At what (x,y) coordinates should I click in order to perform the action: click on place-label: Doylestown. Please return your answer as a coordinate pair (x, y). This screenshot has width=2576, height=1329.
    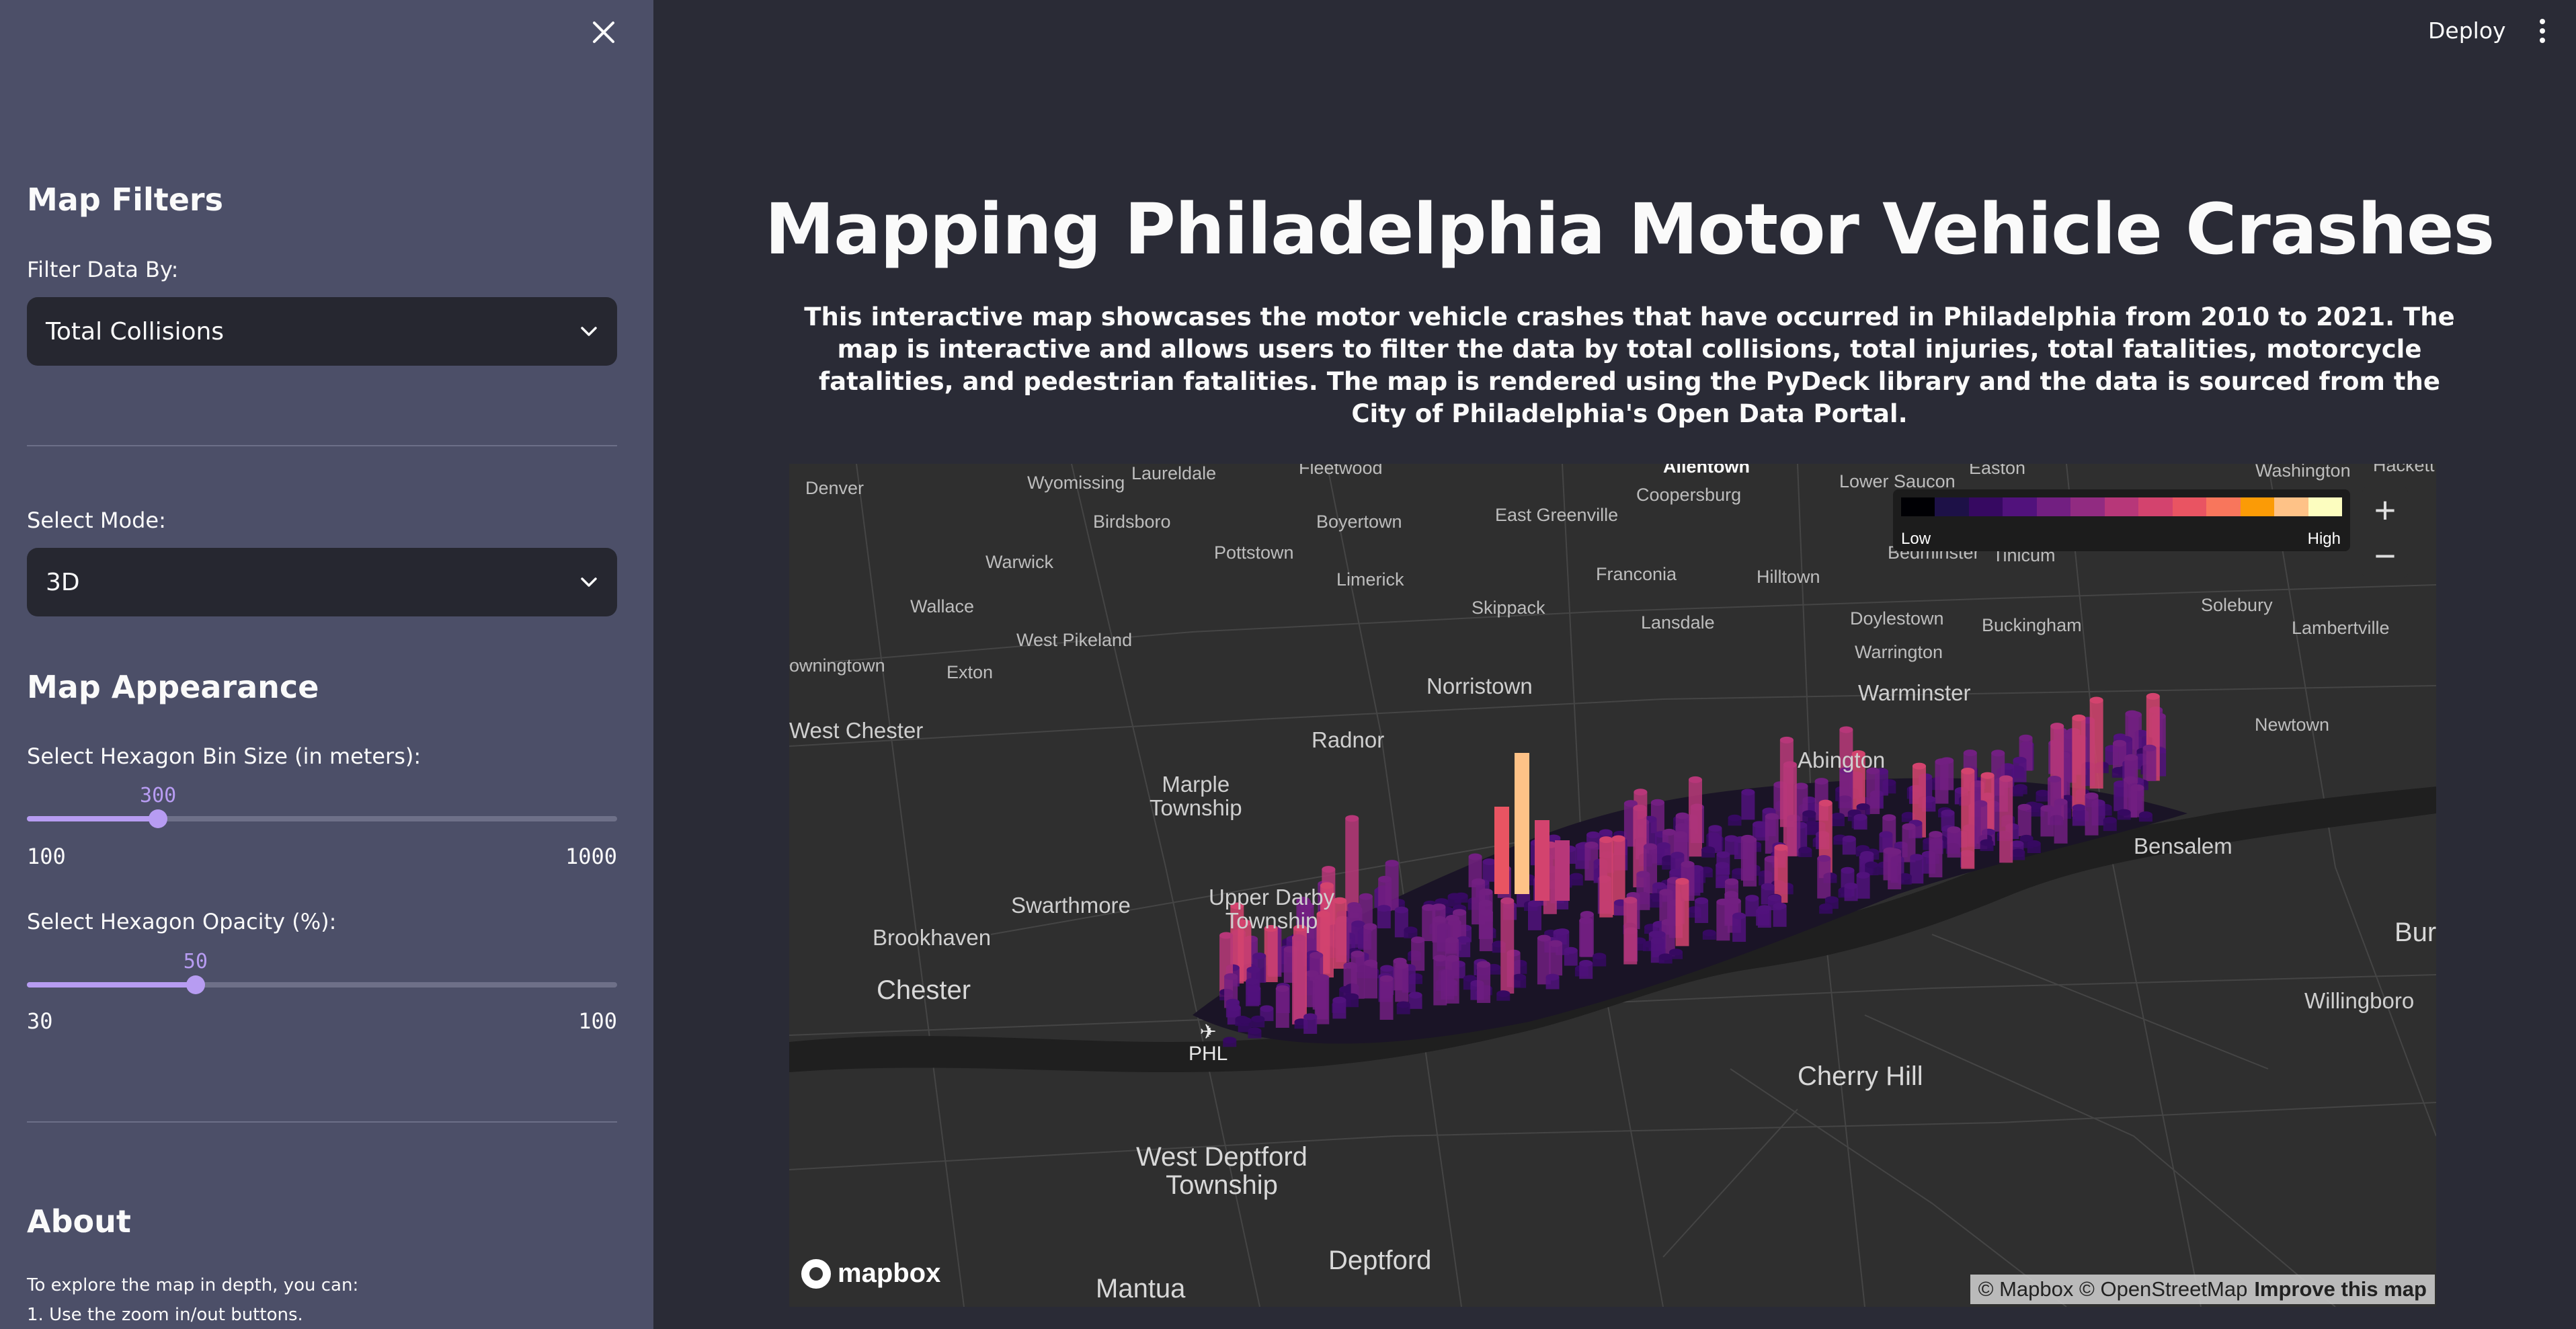
    Looking at the image, I should click on (1897, 619).